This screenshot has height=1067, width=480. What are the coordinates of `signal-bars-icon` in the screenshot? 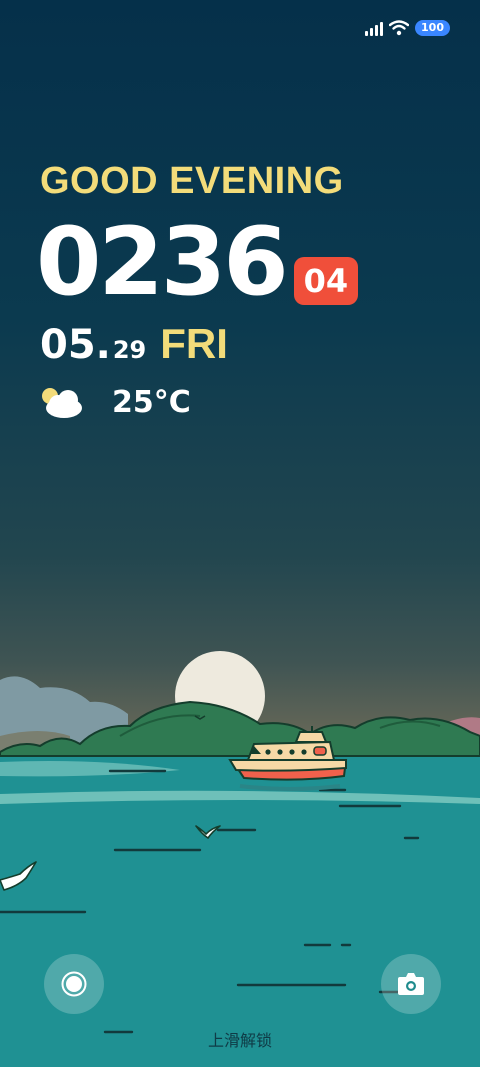 It's located at (374, 28).